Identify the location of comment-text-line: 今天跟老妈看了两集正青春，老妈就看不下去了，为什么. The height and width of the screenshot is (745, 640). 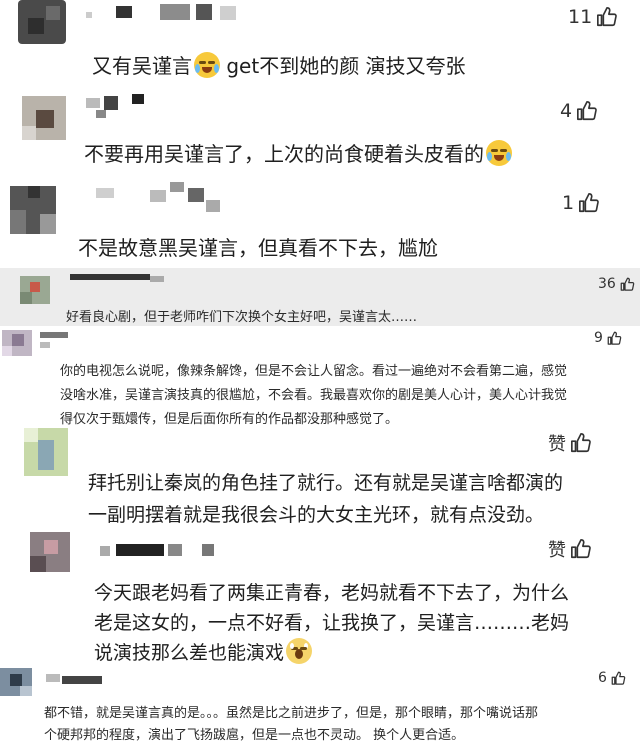
(332, 593).